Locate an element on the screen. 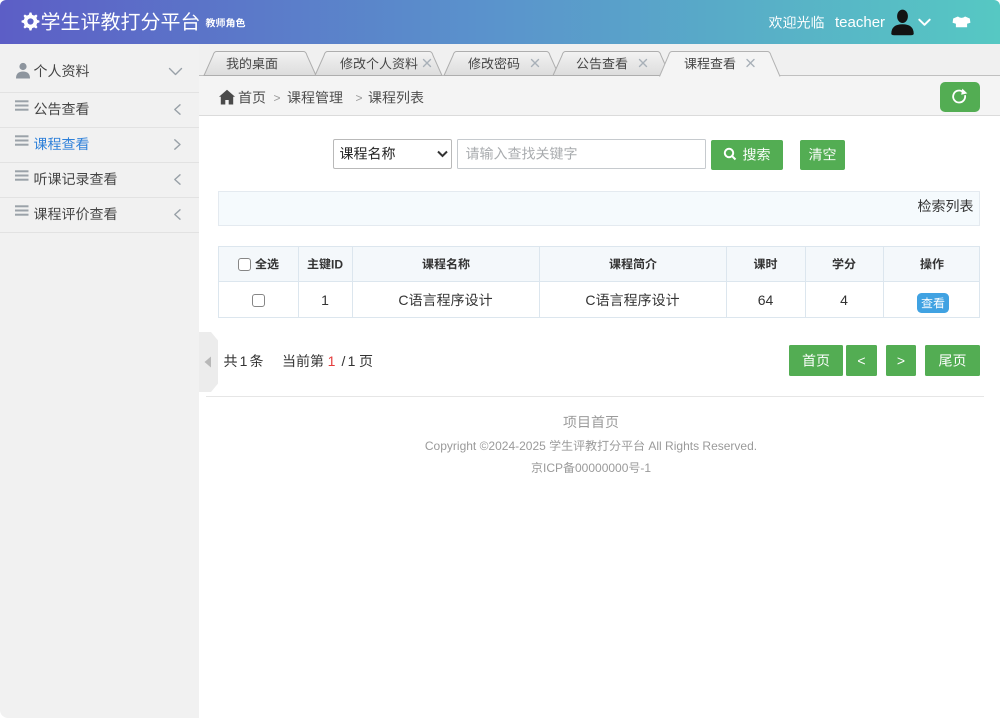 The width and height of the screenshot is (1000, 723). svg-text: 64 is located at coordinates (766, 300).